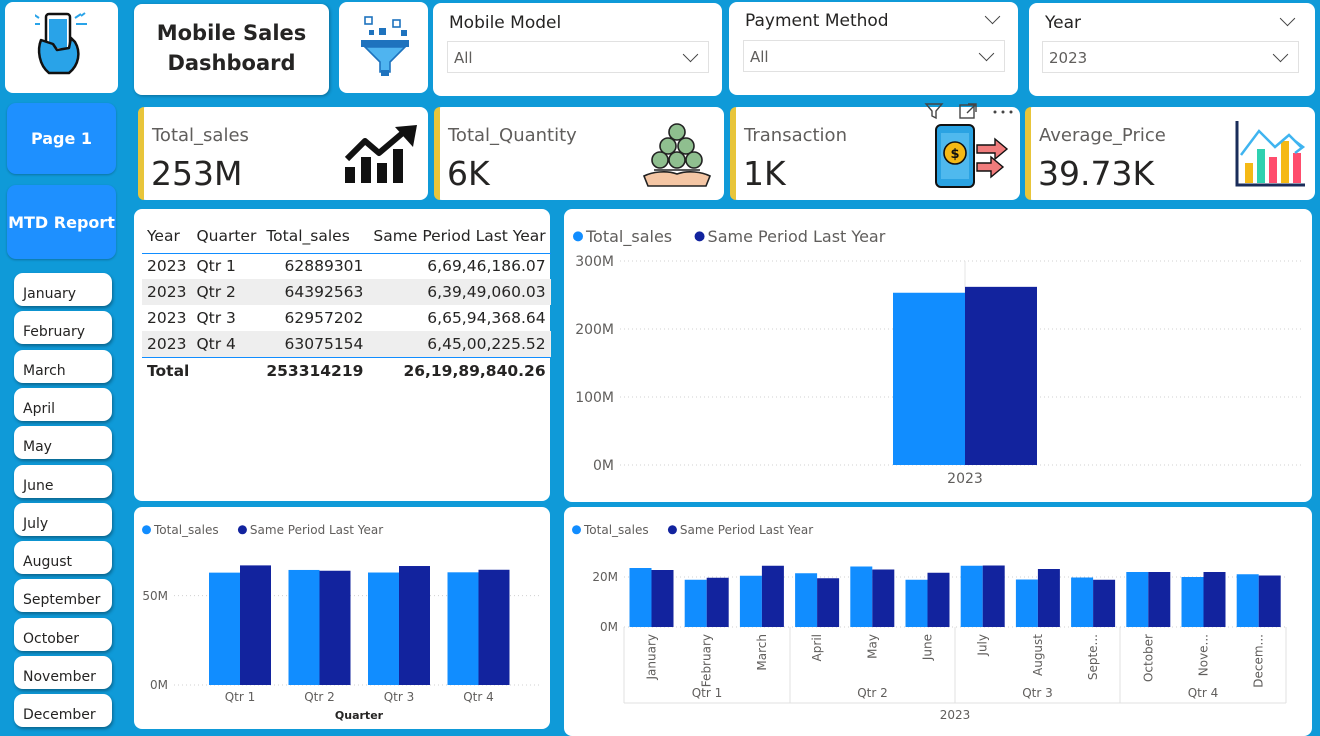  Describe the element at coordinates (955, 715) in the screenshot. I see `year-label: 2023` at that location.